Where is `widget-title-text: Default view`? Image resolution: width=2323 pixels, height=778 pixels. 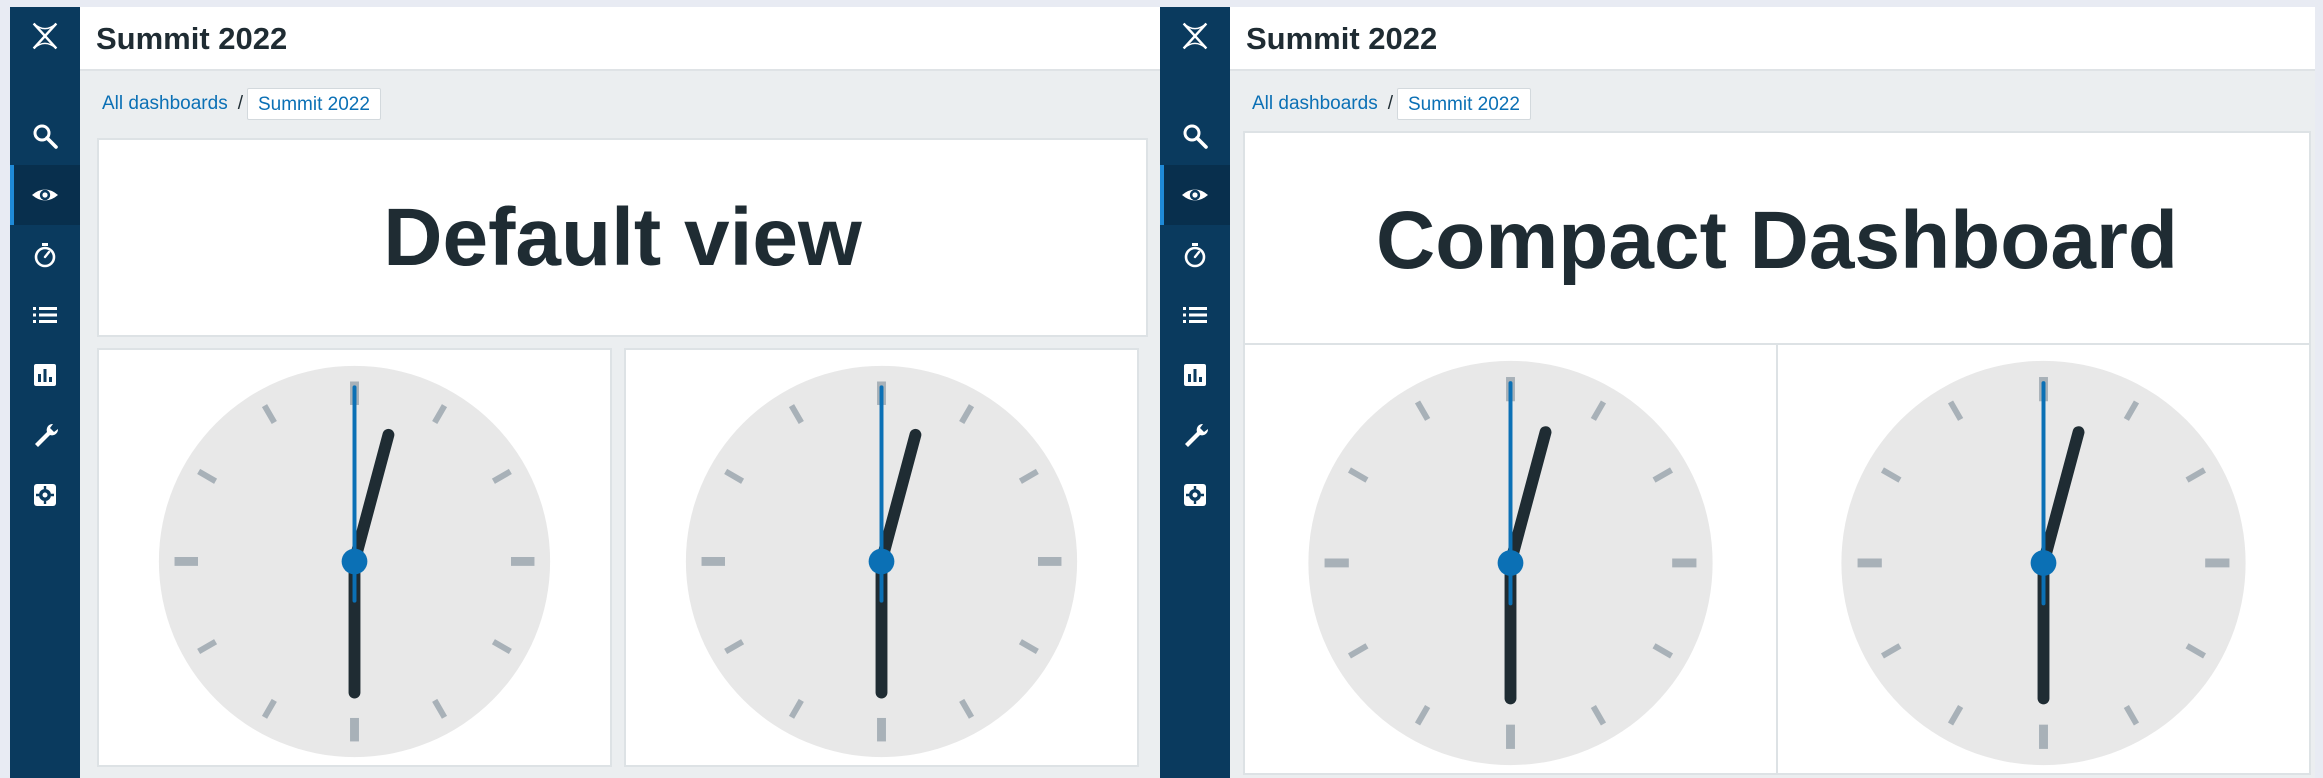 widget-title-text: Default view is located at coordinates (622, 237).